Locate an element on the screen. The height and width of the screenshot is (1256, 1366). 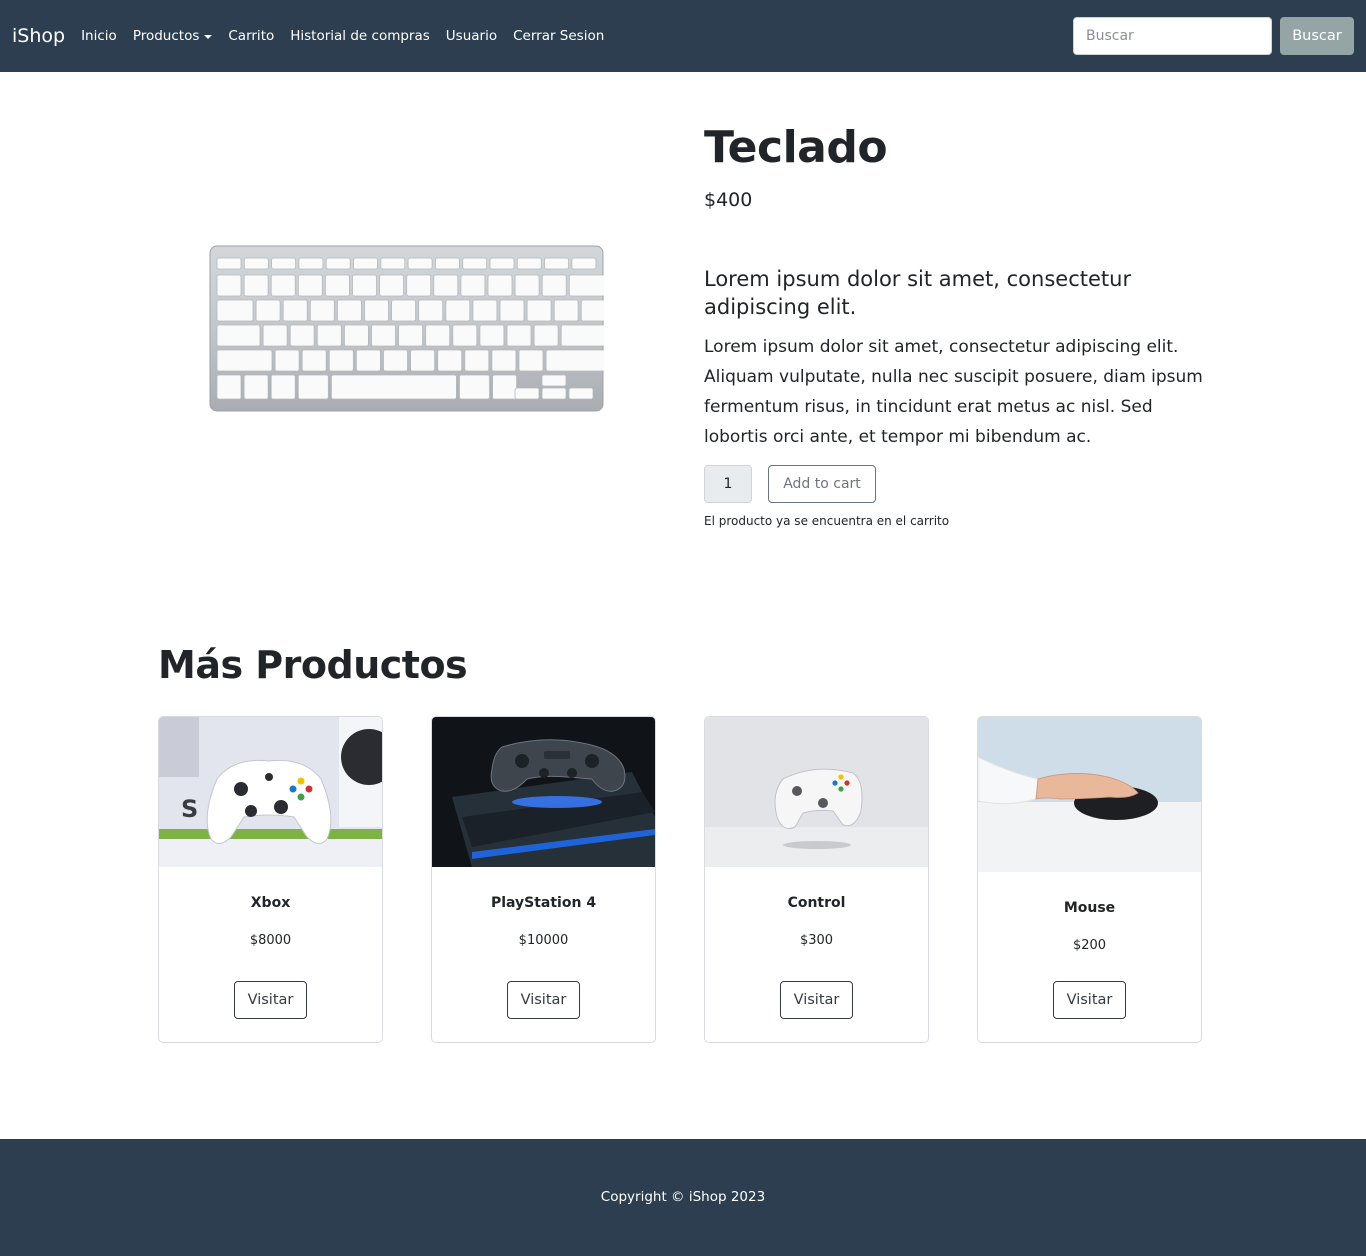
nav-link-usuario: Usuario is located at coordinates (471, 36).